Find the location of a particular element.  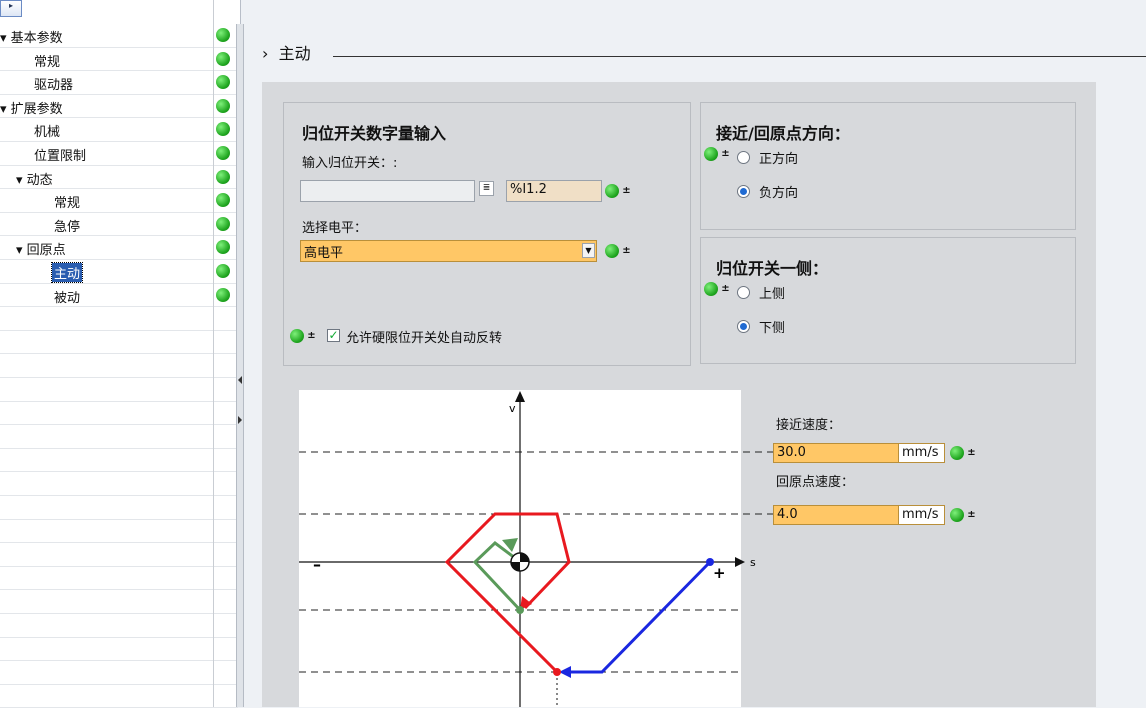

auto-reverse-checkbox: ✓ is located at coordinates (333, 335).